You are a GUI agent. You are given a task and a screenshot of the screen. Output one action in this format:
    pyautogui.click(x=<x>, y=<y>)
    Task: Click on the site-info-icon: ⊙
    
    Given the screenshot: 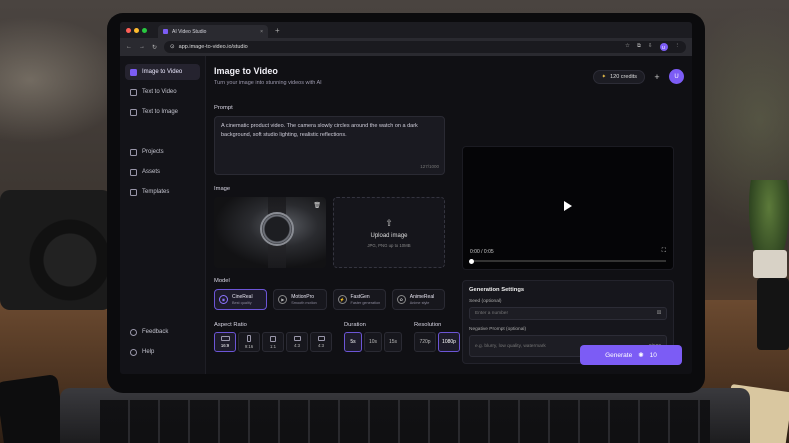 What is the action you would take?
    pyautogui.click(x=172, y=47)
    